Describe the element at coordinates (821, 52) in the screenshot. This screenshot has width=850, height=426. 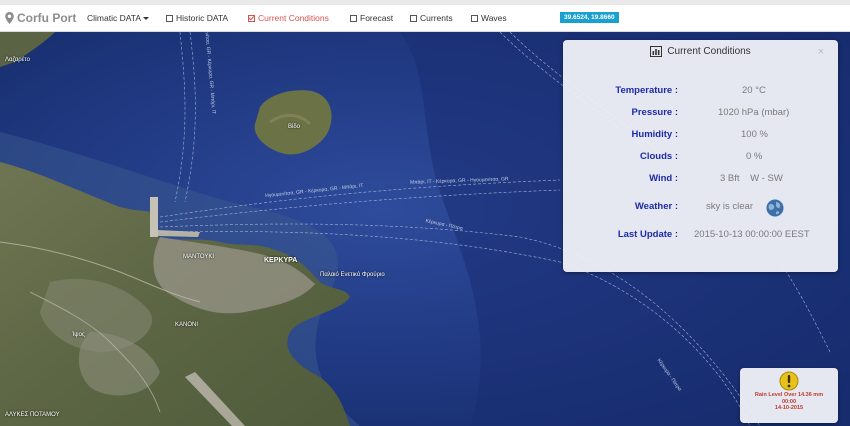
I see `close-button: ×` at that location.